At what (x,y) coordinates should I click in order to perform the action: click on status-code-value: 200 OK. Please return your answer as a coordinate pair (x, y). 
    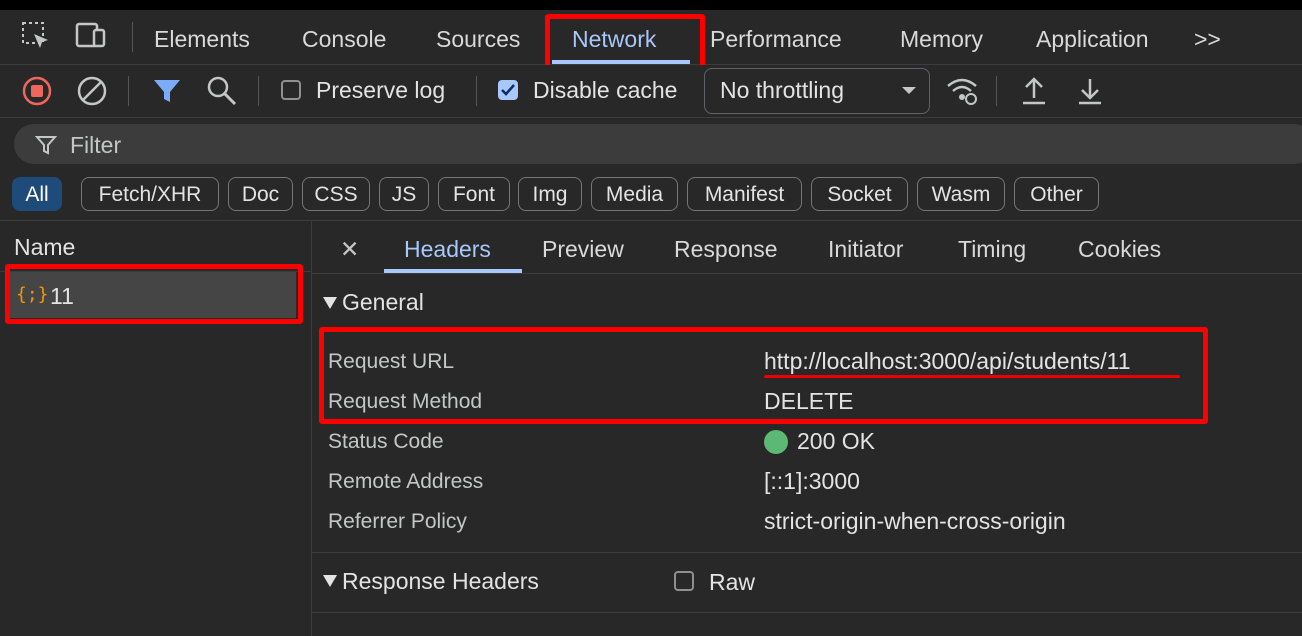
    Looking at the image, I should click on (836, 441).